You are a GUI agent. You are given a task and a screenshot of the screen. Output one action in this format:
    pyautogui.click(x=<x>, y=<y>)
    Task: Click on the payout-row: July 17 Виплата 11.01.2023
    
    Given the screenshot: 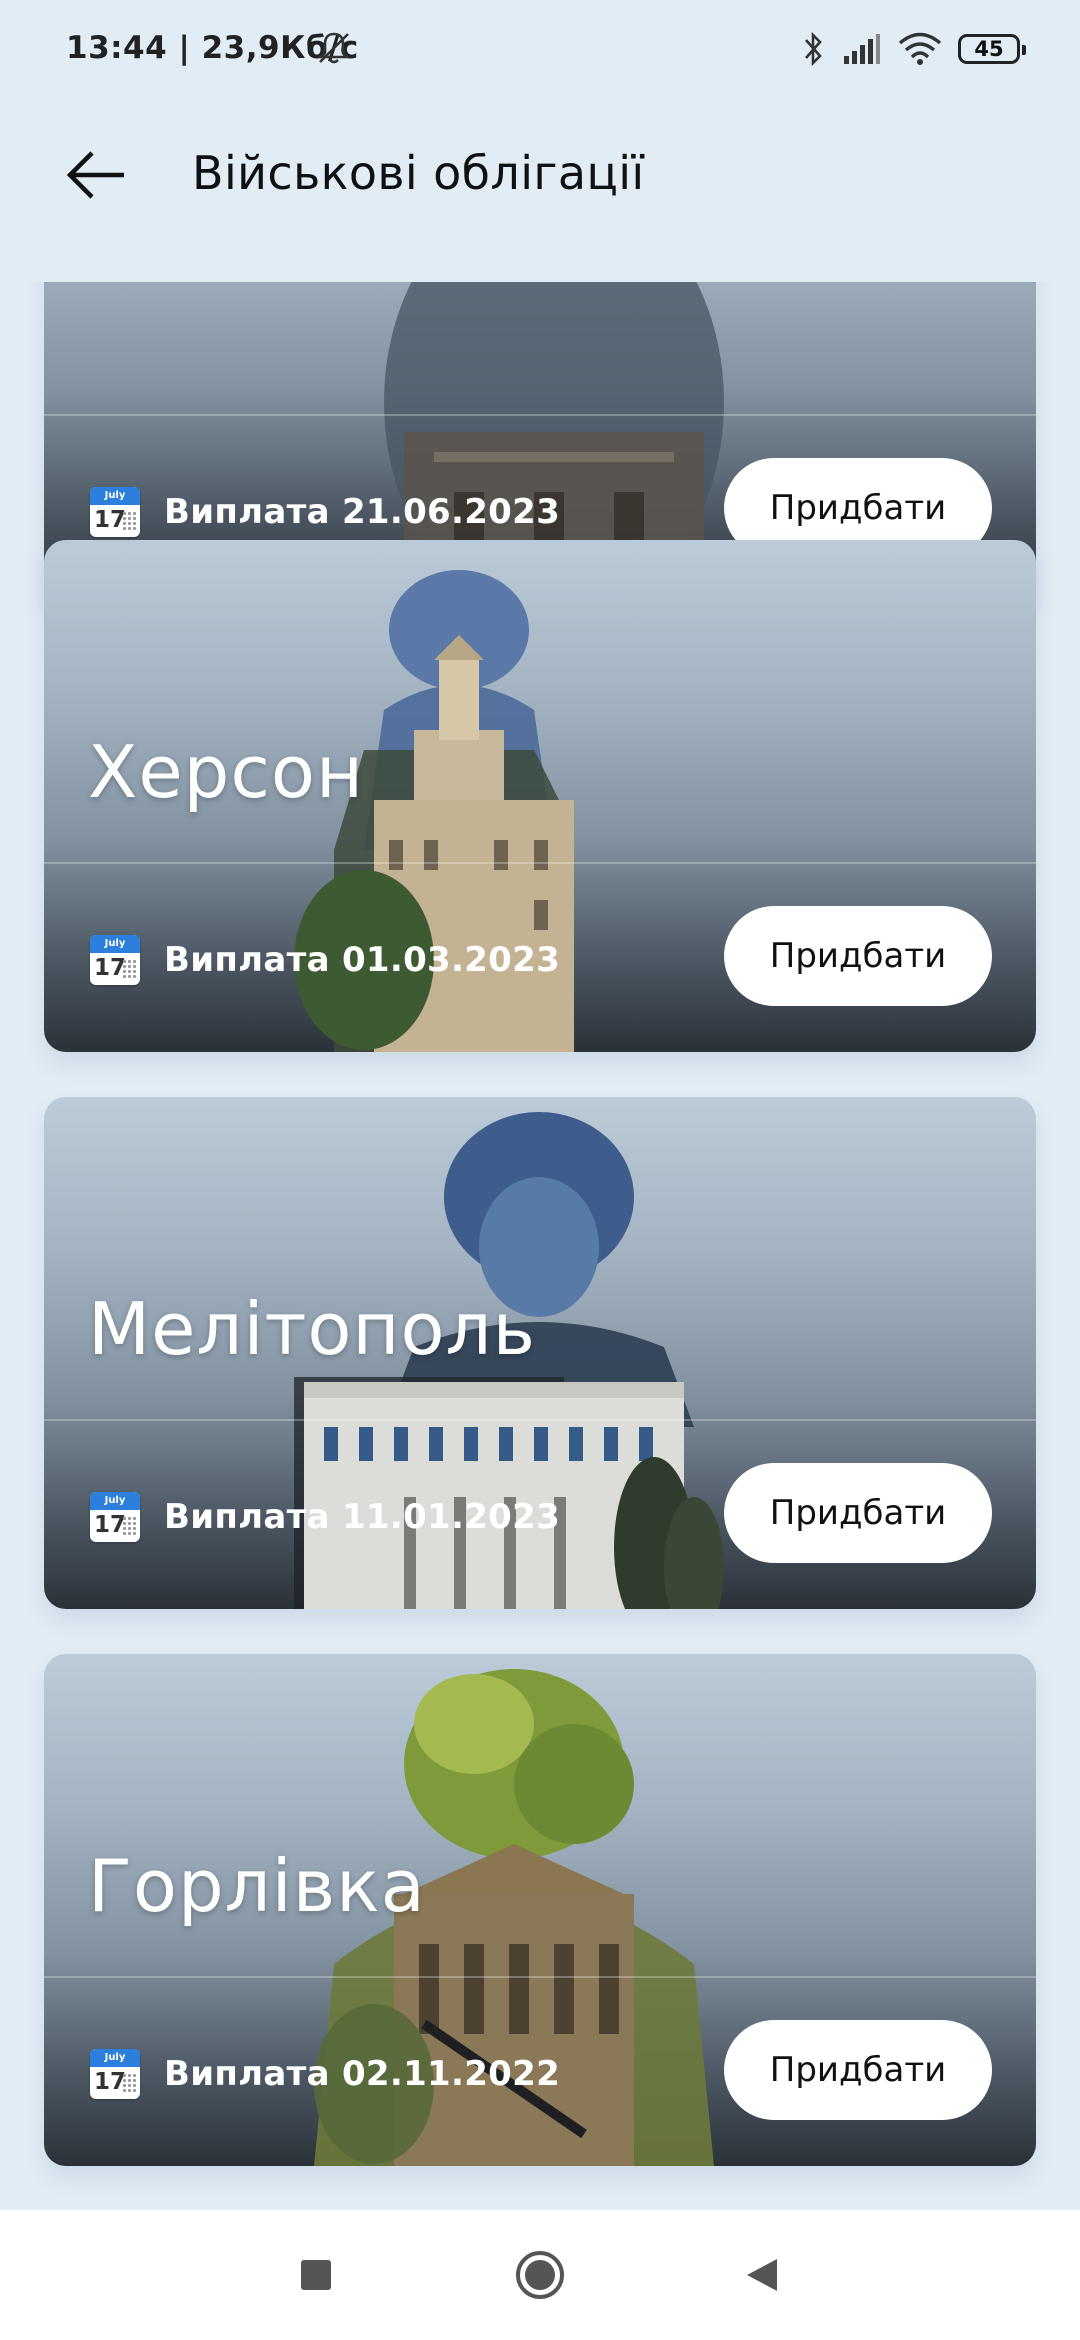 What is the action you would take?
    pyautogui.click(x=325, y=1517)
    